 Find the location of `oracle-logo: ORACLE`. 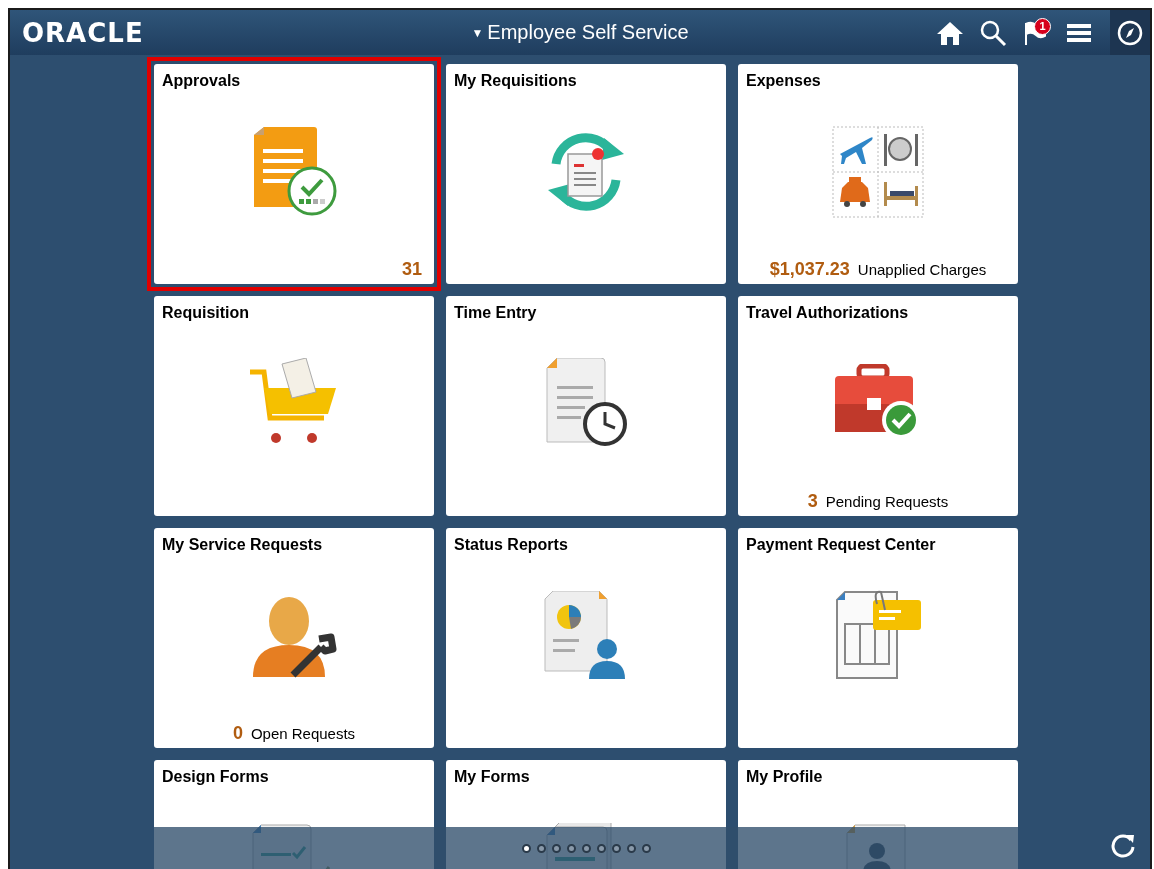

oracle-logo: ORACLE is located at coordinates (83, 32).